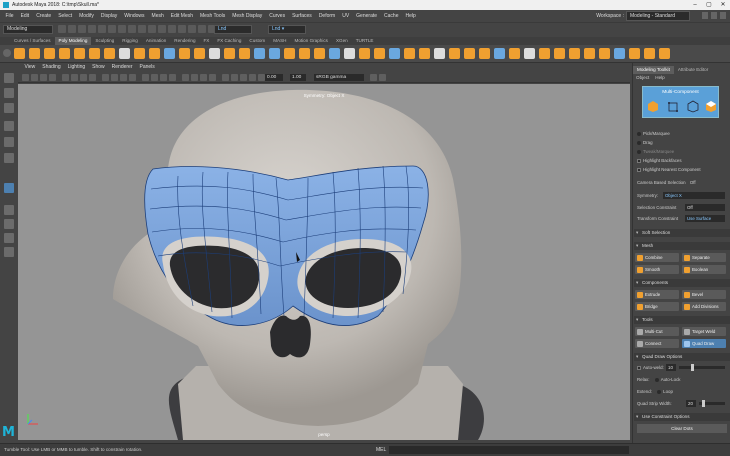 Image resolution: width=730 pixels, height=456 pixels. I want to click on menu-surfaces: Surfaces, so click(302, 16).